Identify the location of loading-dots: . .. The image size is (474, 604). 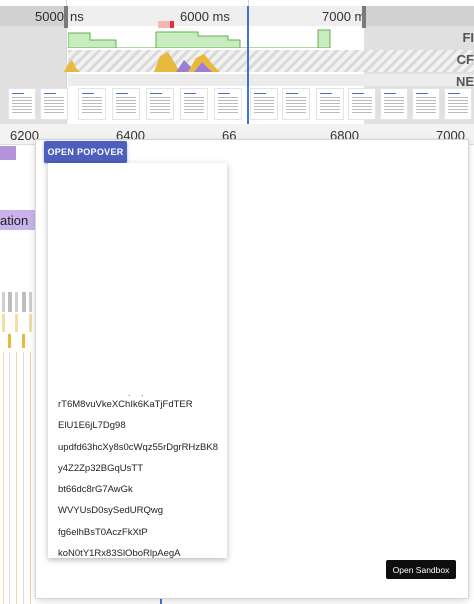
(138, 393).